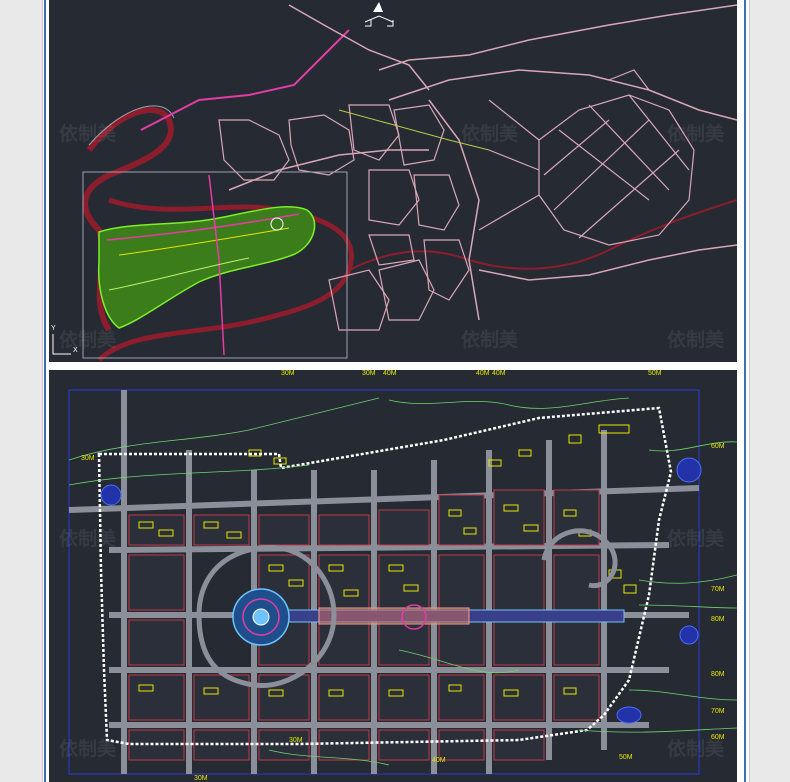  I want to click on dimension-label: 60M, so click(718, 446).